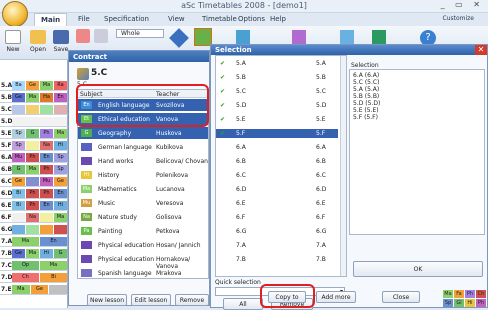 The width and height of the screenshot is (488, 310). What do you see at coordinates (143, 133) in the screenshot?
I see `lesson-row: G Geography Huskova` at bounding box center [143, 133].